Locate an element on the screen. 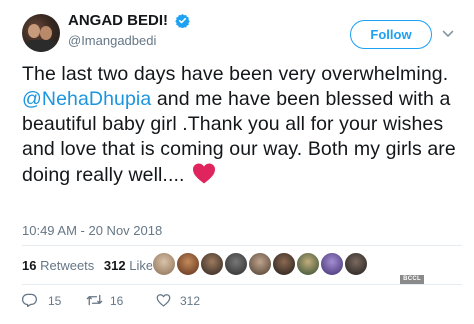 The width and height of the screenshot is (474, 324). retweet-icon is located at coordinates (94, 300).